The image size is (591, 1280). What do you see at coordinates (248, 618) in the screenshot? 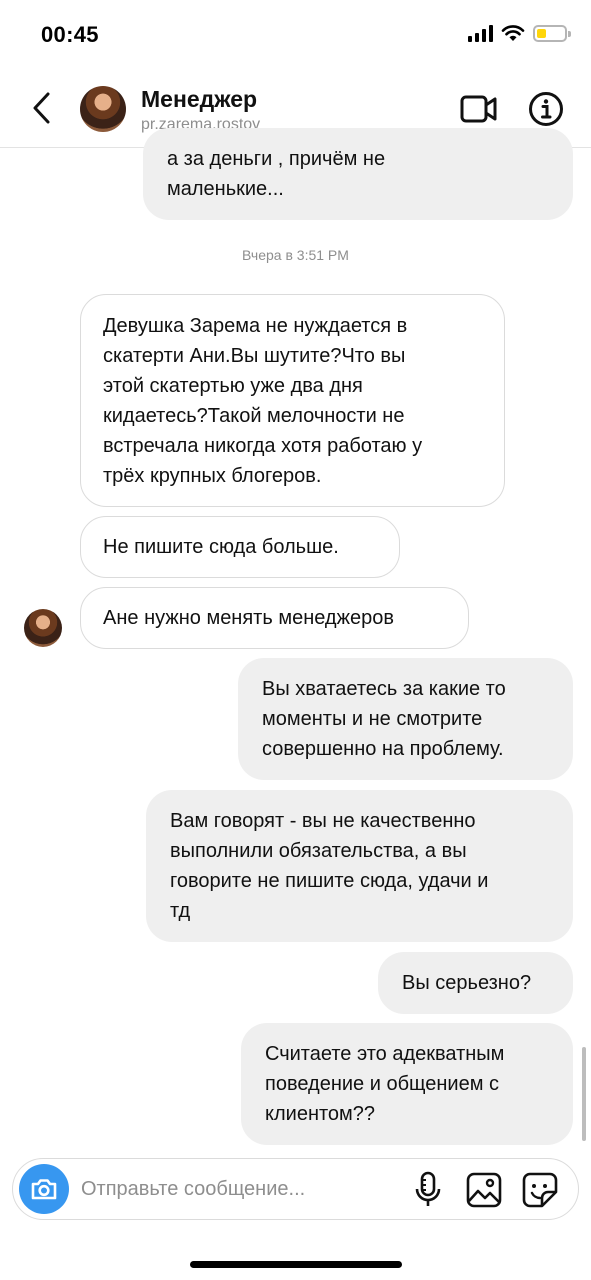
I see `message-line: Ане нужно менять менеджеров` at bounding box center [248, 618].